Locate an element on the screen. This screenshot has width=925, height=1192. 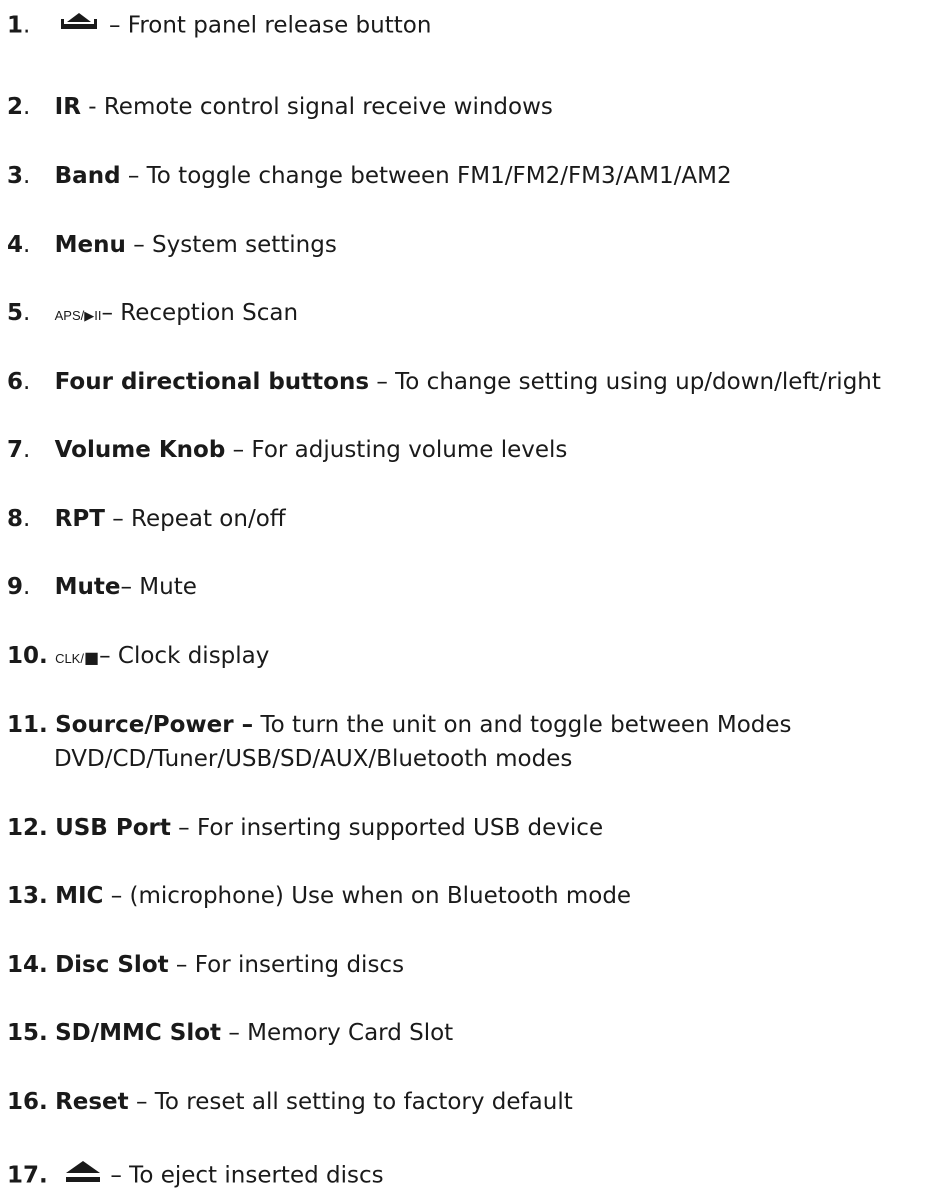
item-number: 9 is located at coordinates (15, 587).